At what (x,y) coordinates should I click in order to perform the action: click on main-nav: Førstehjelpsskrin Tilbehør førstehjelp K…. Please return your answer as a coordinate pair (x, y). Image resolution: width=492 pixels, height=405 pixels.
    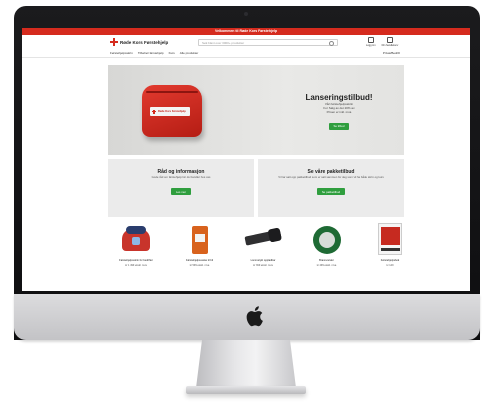
    Looking at the image, I should click on (246, 53).